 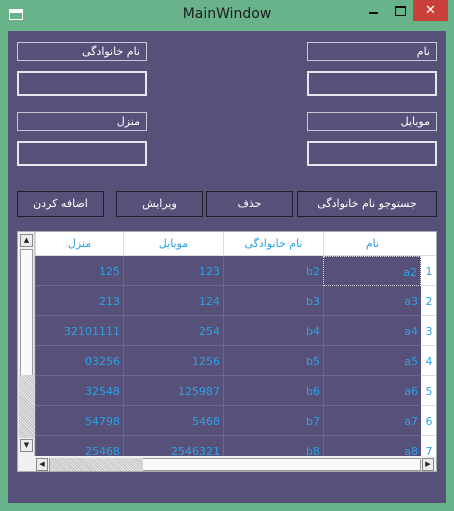 What do you see at coordinates (374, 10) in the screenshot?
I see `minimize-button` at bounding box center [374, 10].